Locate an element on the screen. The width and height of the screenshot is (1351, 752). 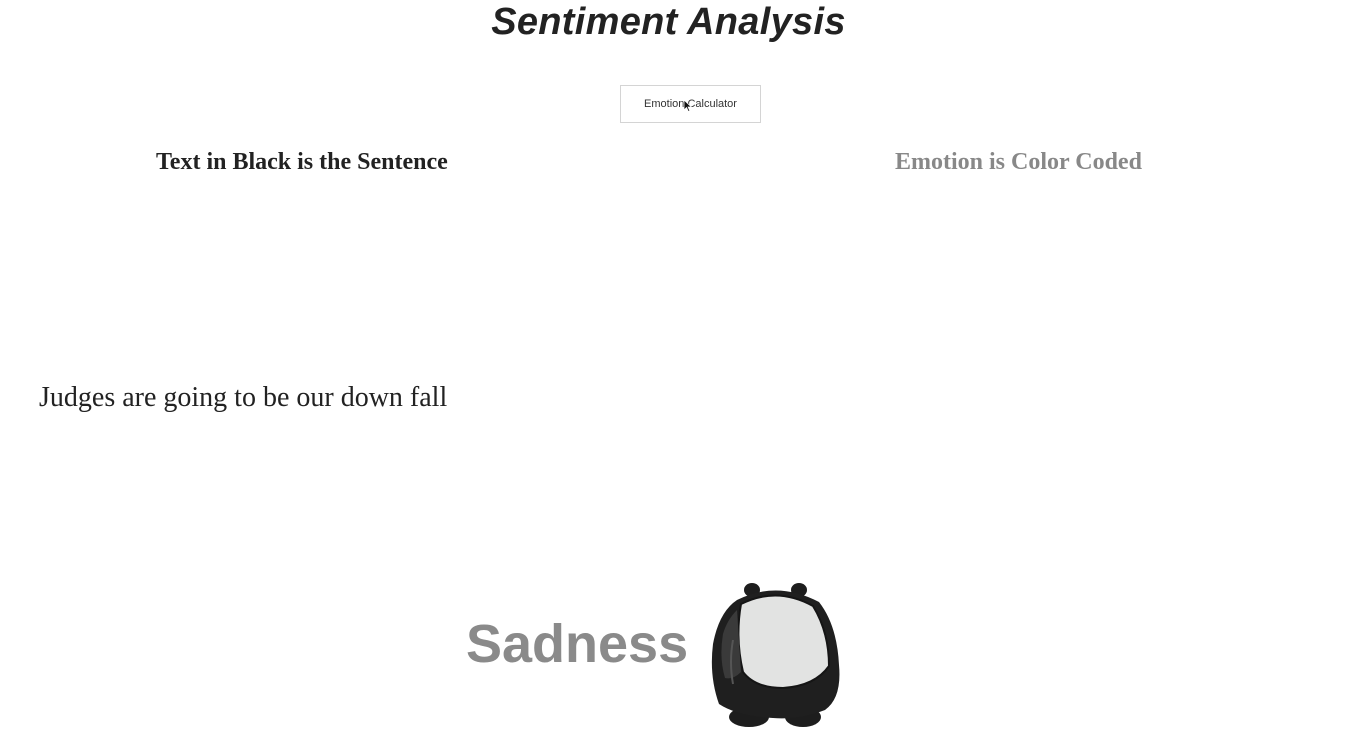
sentence-column-heading: Text in Black is the Sentence is located at coordinates (302, 162).